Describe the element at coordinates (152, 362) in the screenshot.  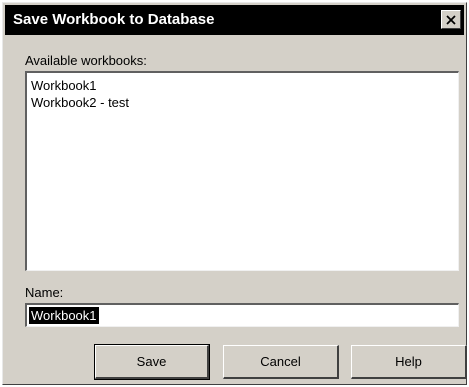
I see `save-button: Save` at that location.